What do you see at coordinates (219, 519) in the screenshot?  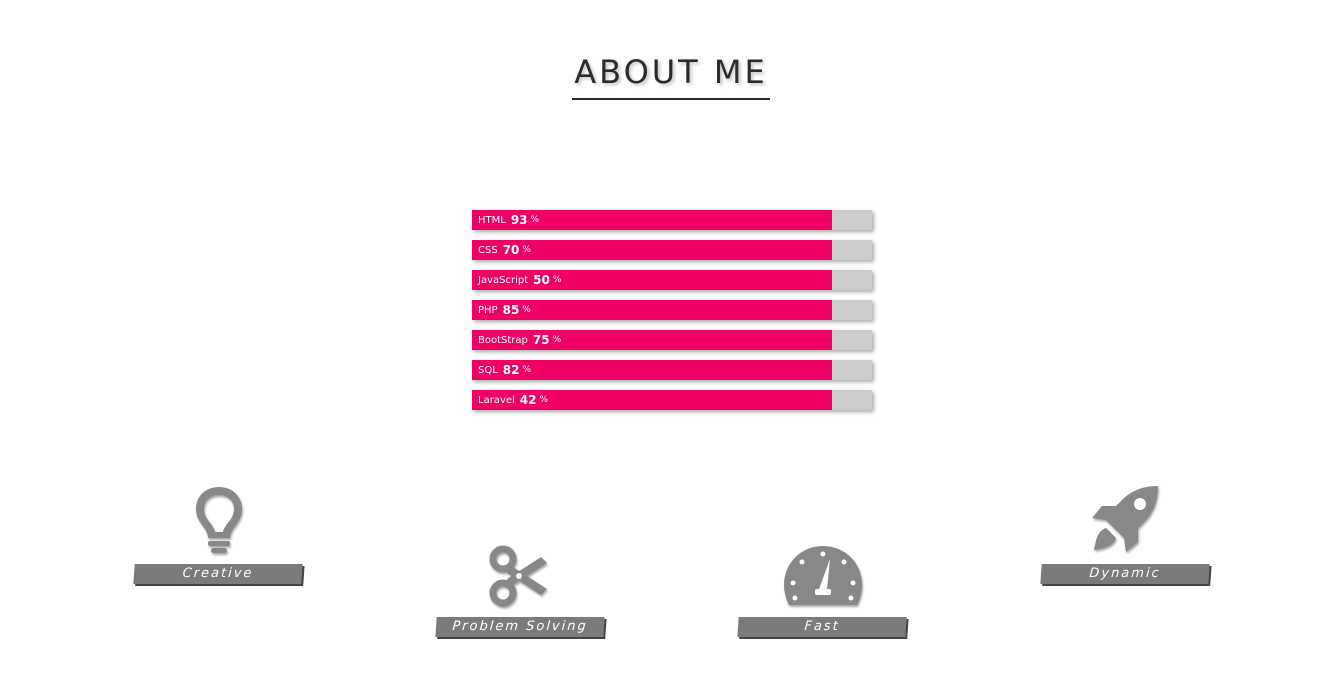 I see `lightbulb-icon` at bounding box center [219, 519].